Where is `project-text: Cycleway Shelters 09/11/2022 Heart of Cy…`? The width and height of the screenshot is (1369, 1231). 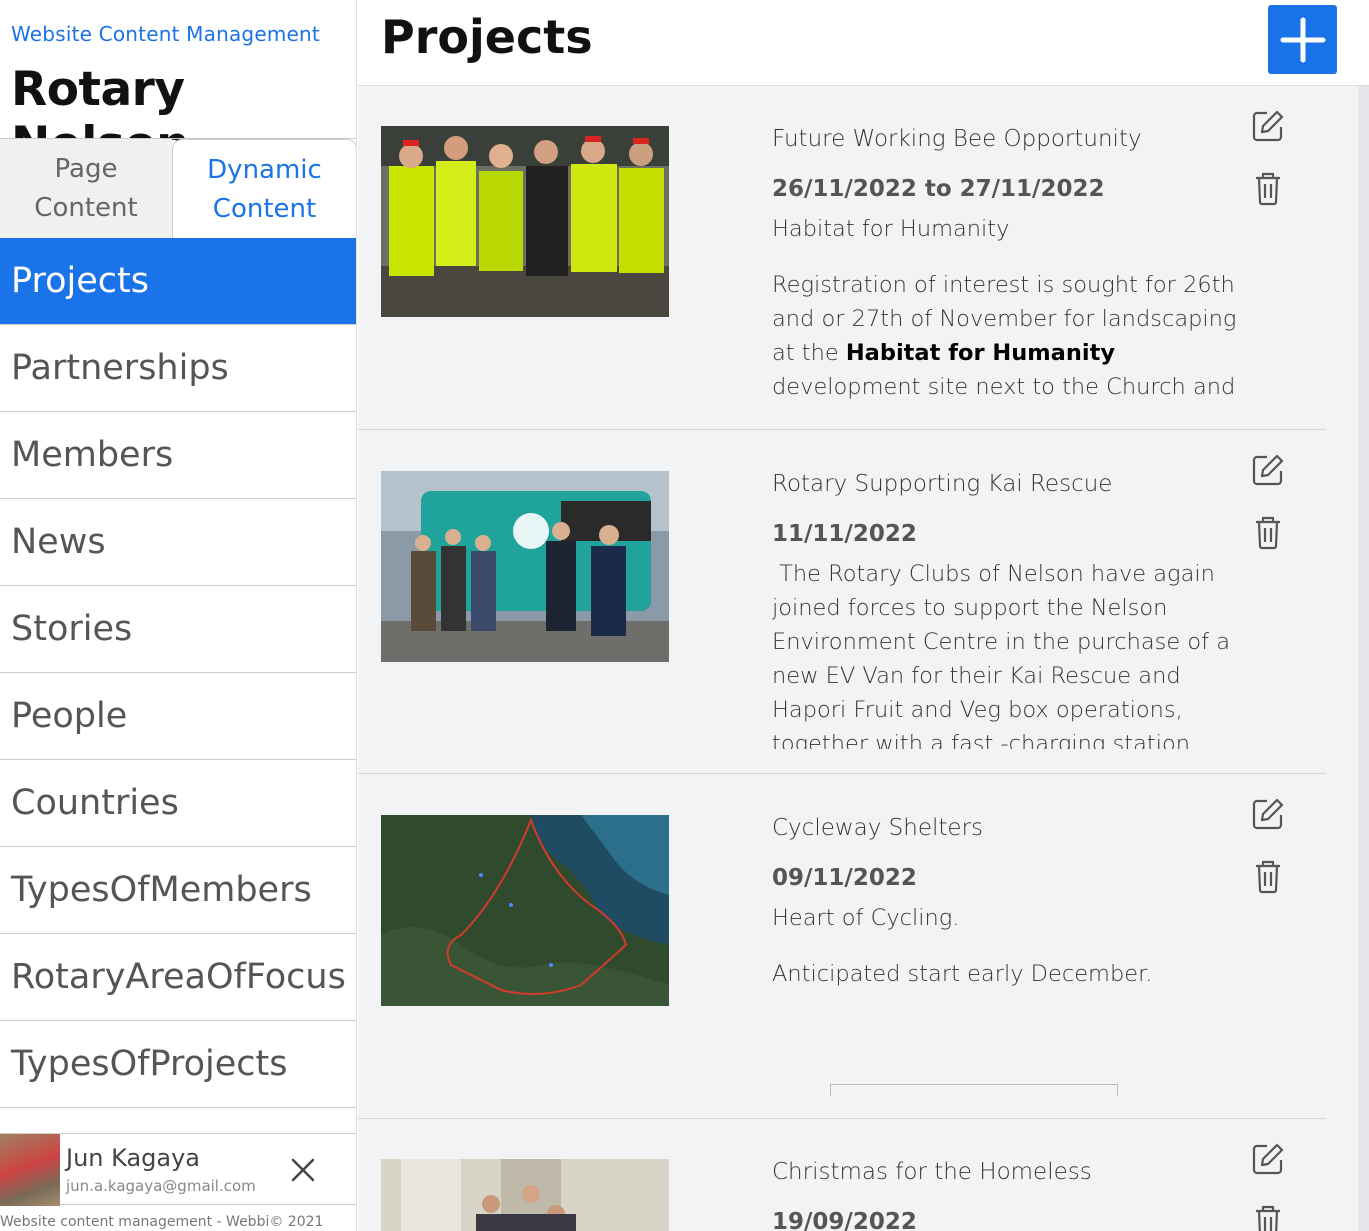 project-text: Cycleway Shelters 09/11/2022 Heart of Cy… is located at coordinates (1007, 930).